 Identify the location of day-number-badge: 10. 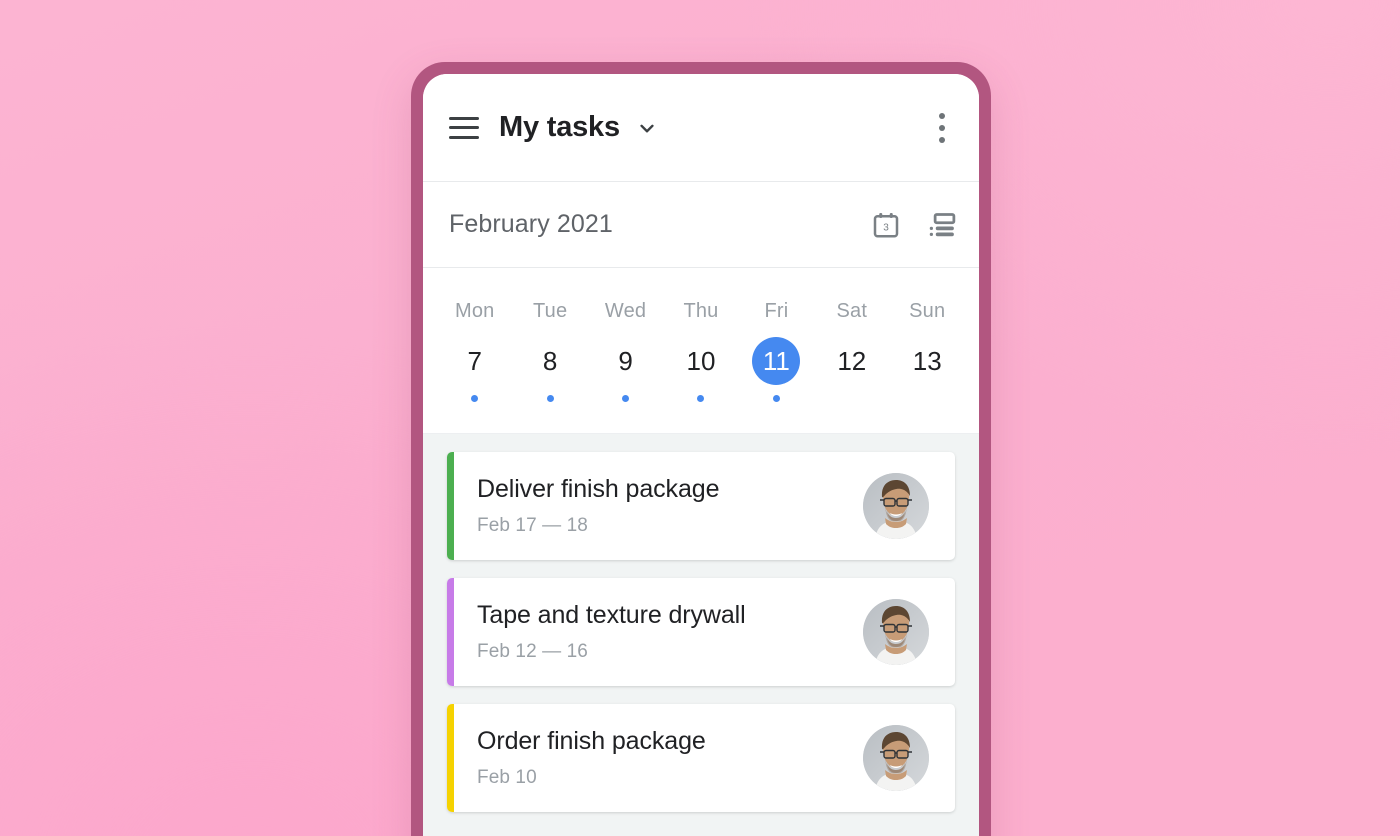
(701, 361).